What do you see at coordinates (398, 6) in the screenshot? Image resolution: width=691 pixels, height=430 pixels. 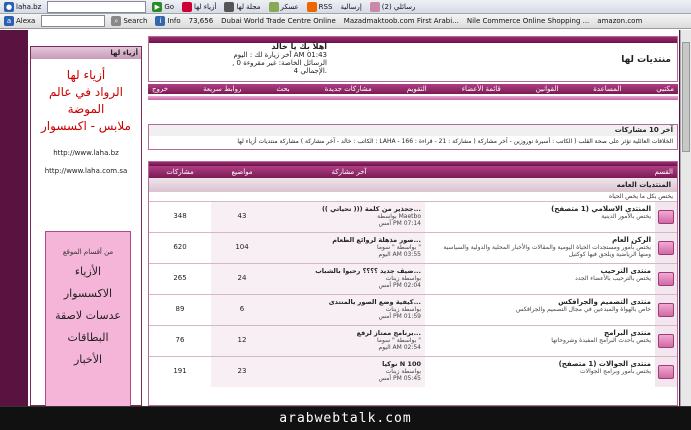 I see `toolbar-link-label: رسائلي (2)` at bounding box center [398, 6].